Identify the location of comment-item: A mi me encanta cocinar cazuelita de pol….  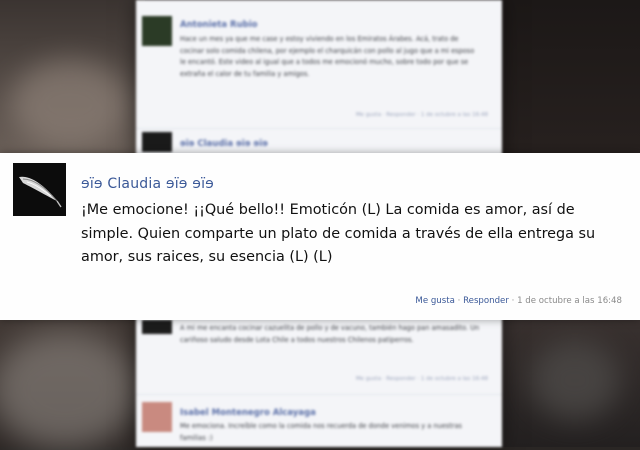
(319, 355).